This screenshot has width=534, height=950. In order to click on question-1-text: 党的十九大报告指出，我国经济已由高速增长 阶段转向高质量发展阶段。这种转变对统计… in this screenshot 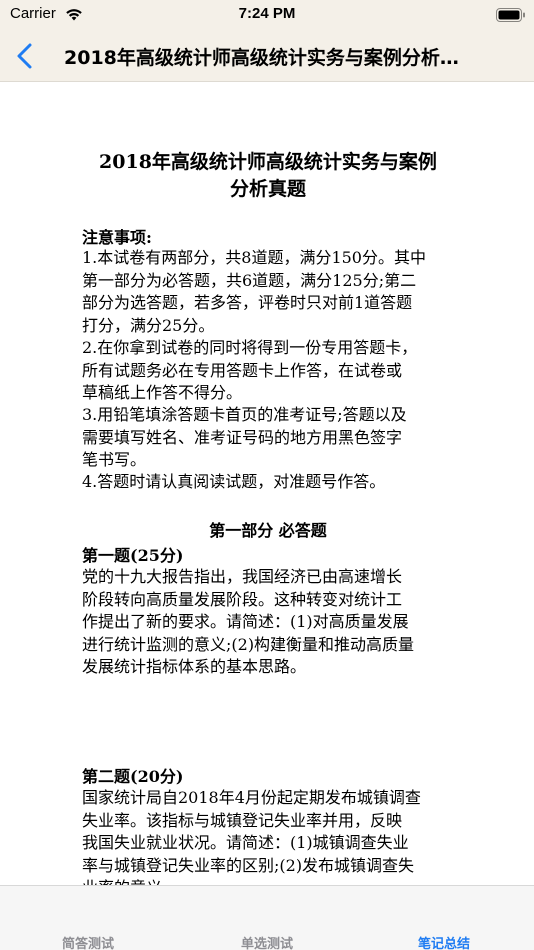, I will do `click(268, 622)`.